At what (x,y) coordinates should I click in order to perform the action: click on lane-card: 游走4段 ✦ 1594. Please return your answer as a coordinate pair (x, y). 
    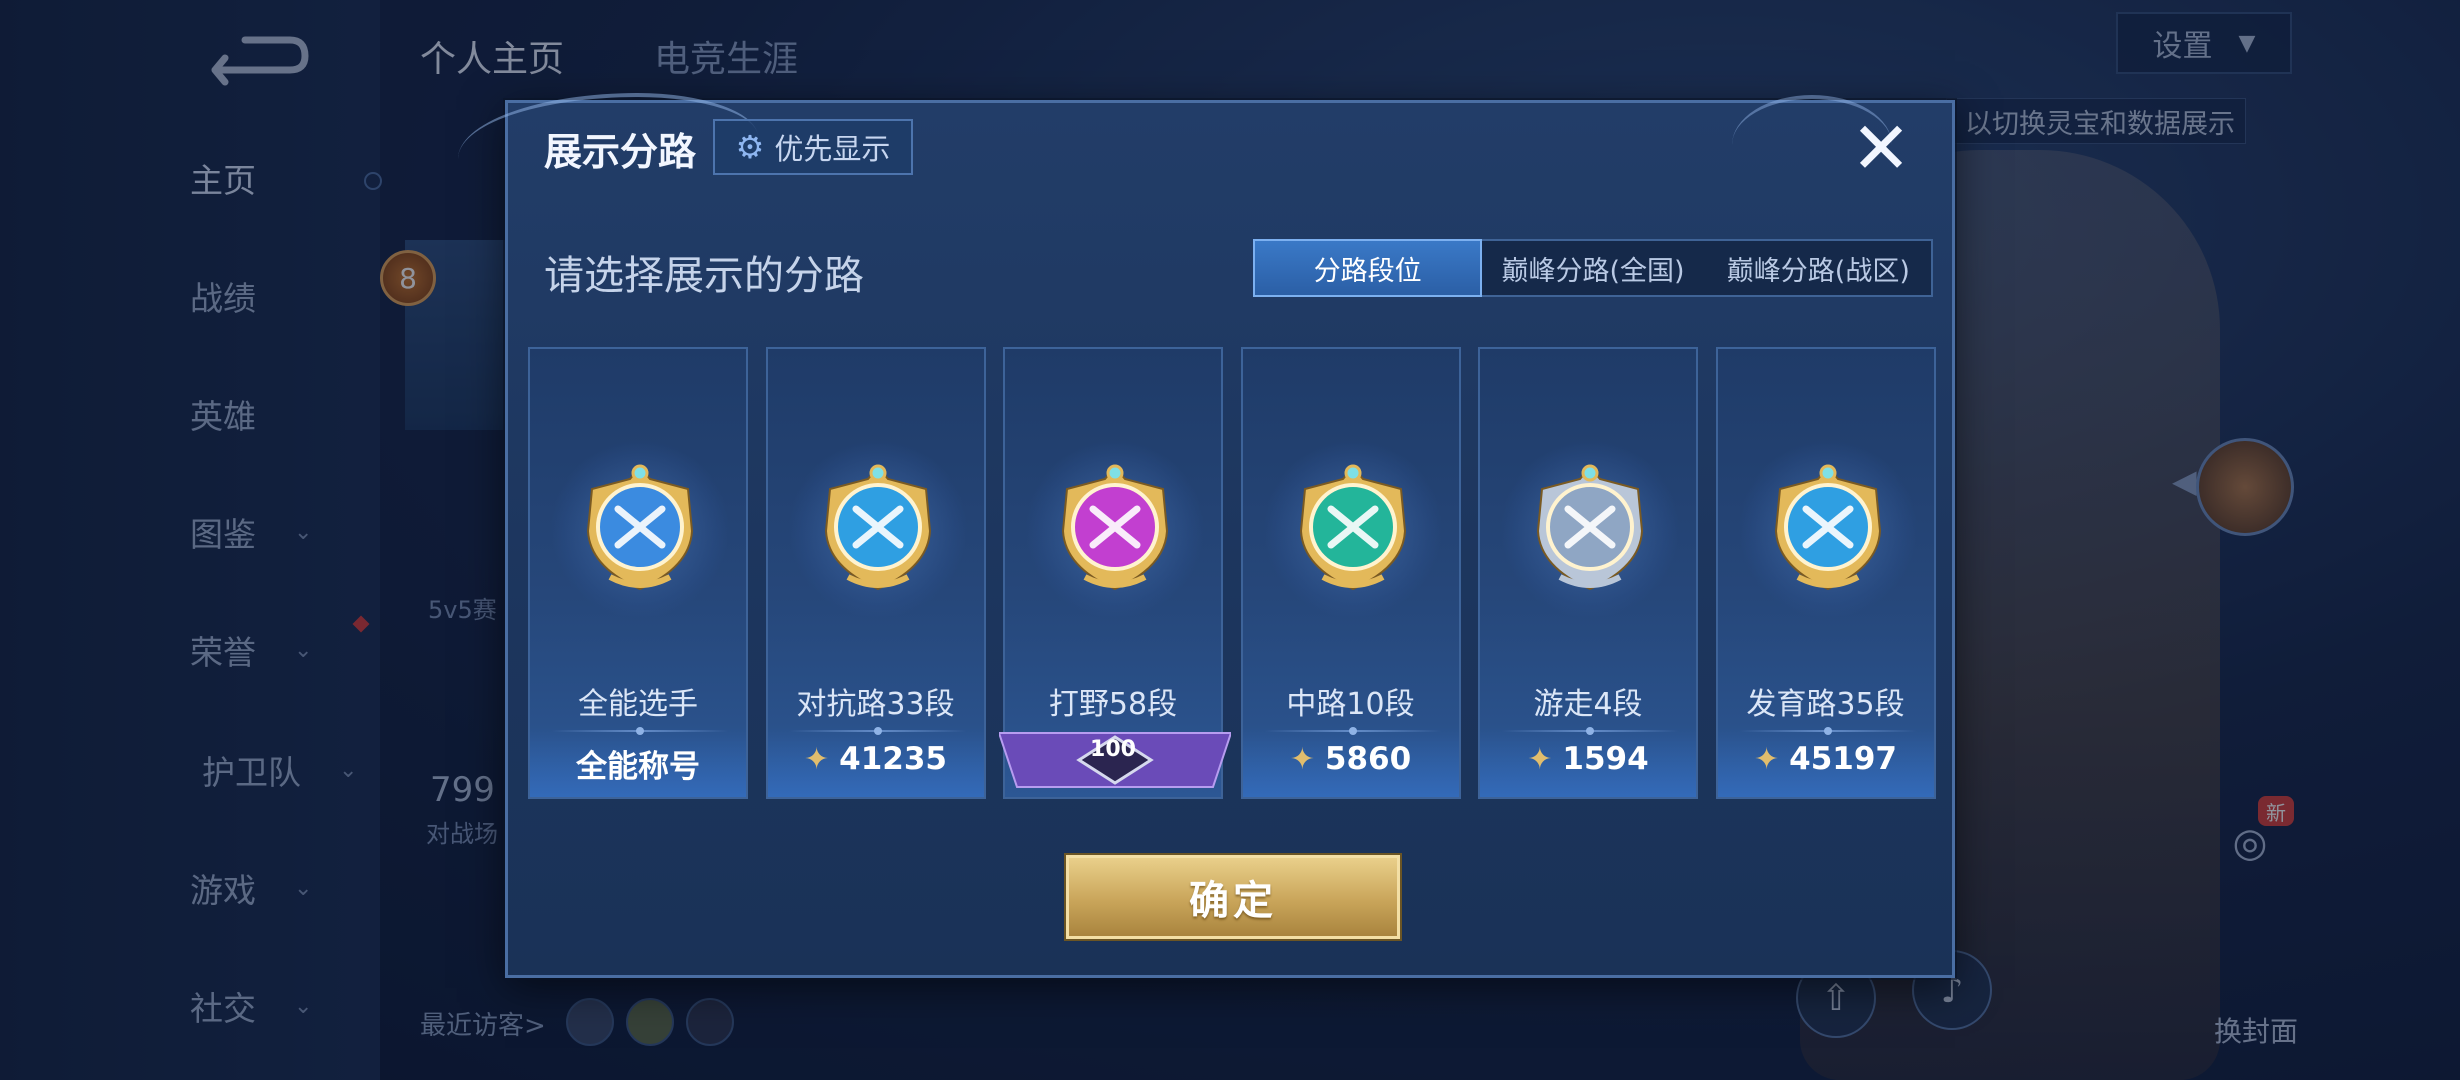
    Looking at the image, I should click on (1588, 573).